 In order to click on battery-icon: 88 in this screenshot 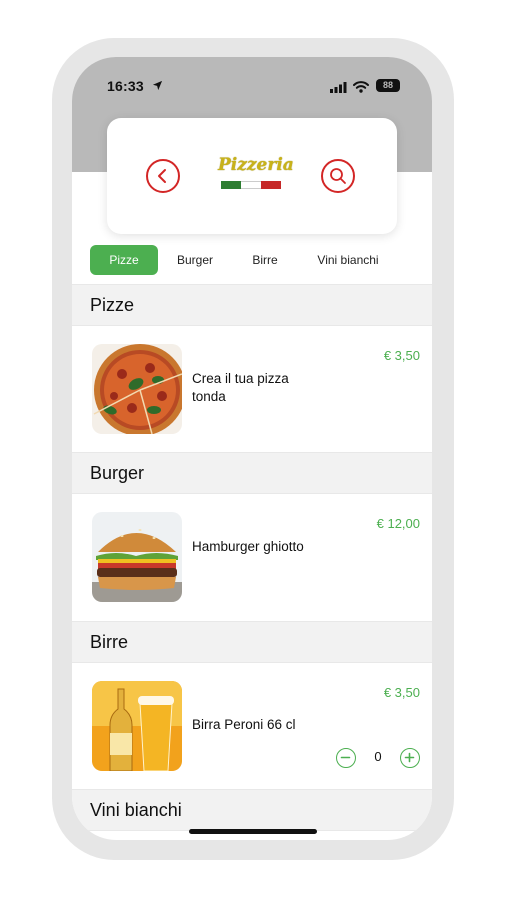, I will do `click(388, 85)`.